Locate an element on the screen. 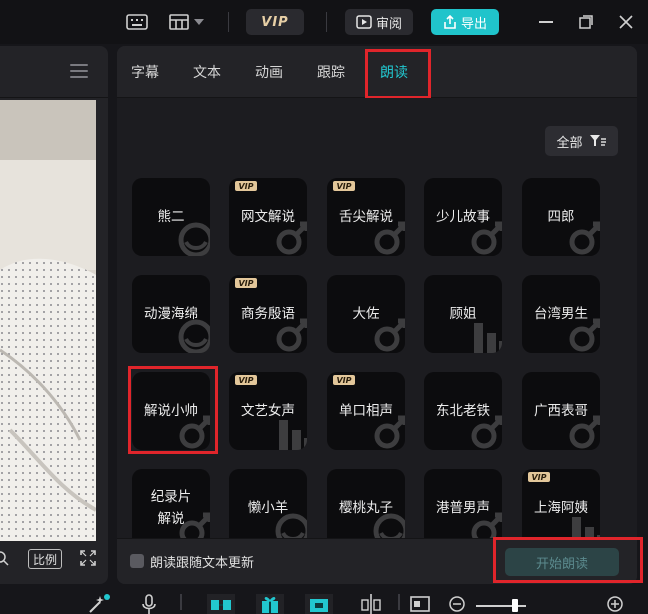 This screenshot has height=614, width=648. close-icon is located at coordinates (626, 22).